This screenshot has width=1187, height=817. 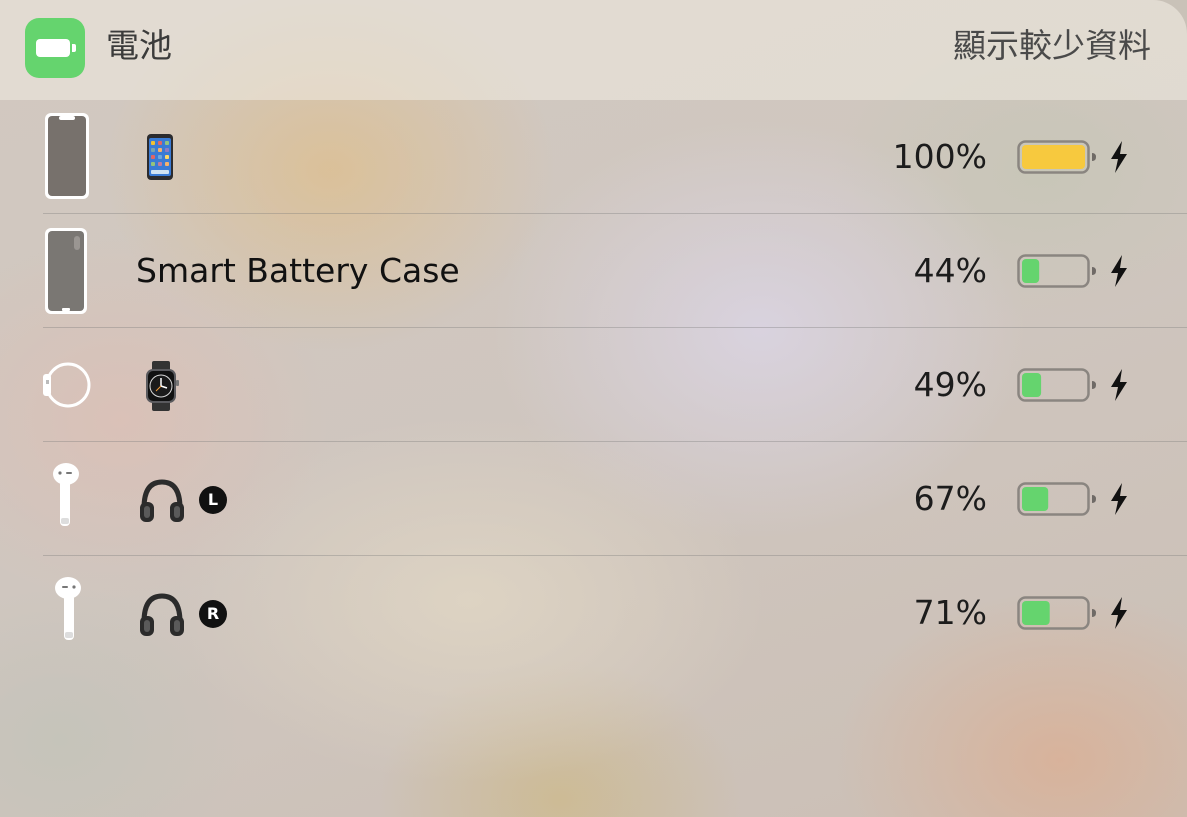 I want to click on battery-percent: 49%, so click(x=950, y=384).